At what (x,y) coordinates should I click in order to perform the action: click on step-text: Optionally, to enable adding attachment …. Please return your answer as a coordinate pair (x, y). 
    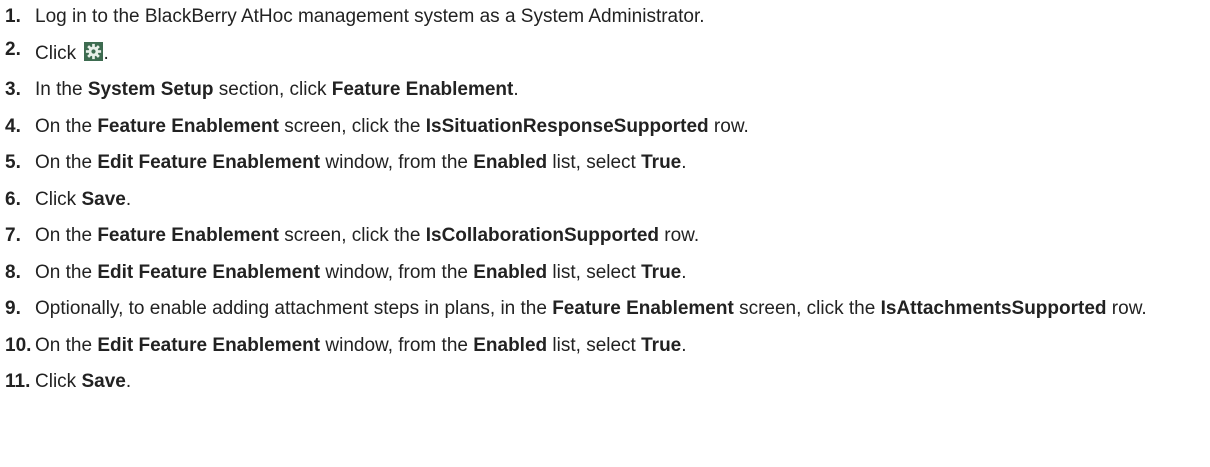
    Looking at the image, I should click on (622, 309).